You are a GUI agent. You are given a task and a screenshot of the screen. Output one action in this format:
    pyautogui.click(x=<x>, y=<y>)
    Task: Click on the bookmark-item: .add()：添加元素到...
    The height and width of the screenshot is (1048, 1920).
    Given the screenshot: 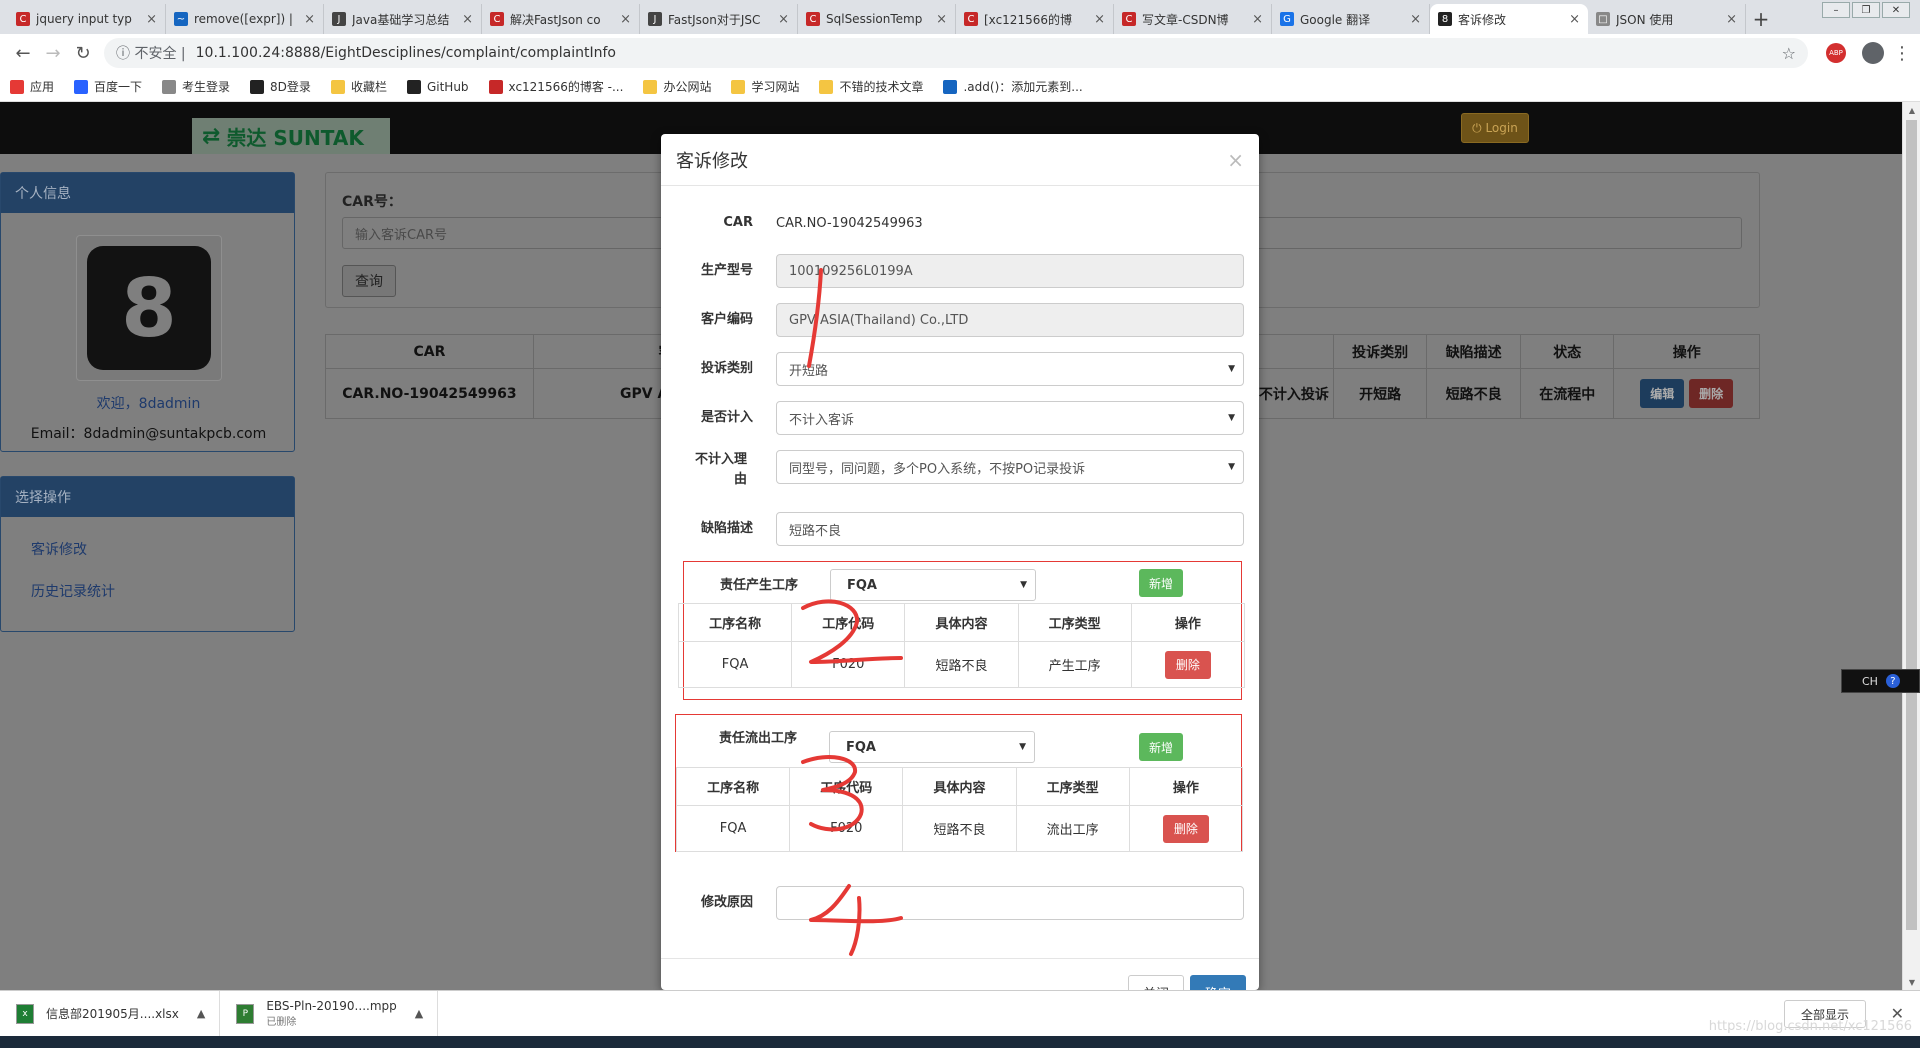 What is the action you would take?
    pyautogui.click(x=1013, y=86)
    